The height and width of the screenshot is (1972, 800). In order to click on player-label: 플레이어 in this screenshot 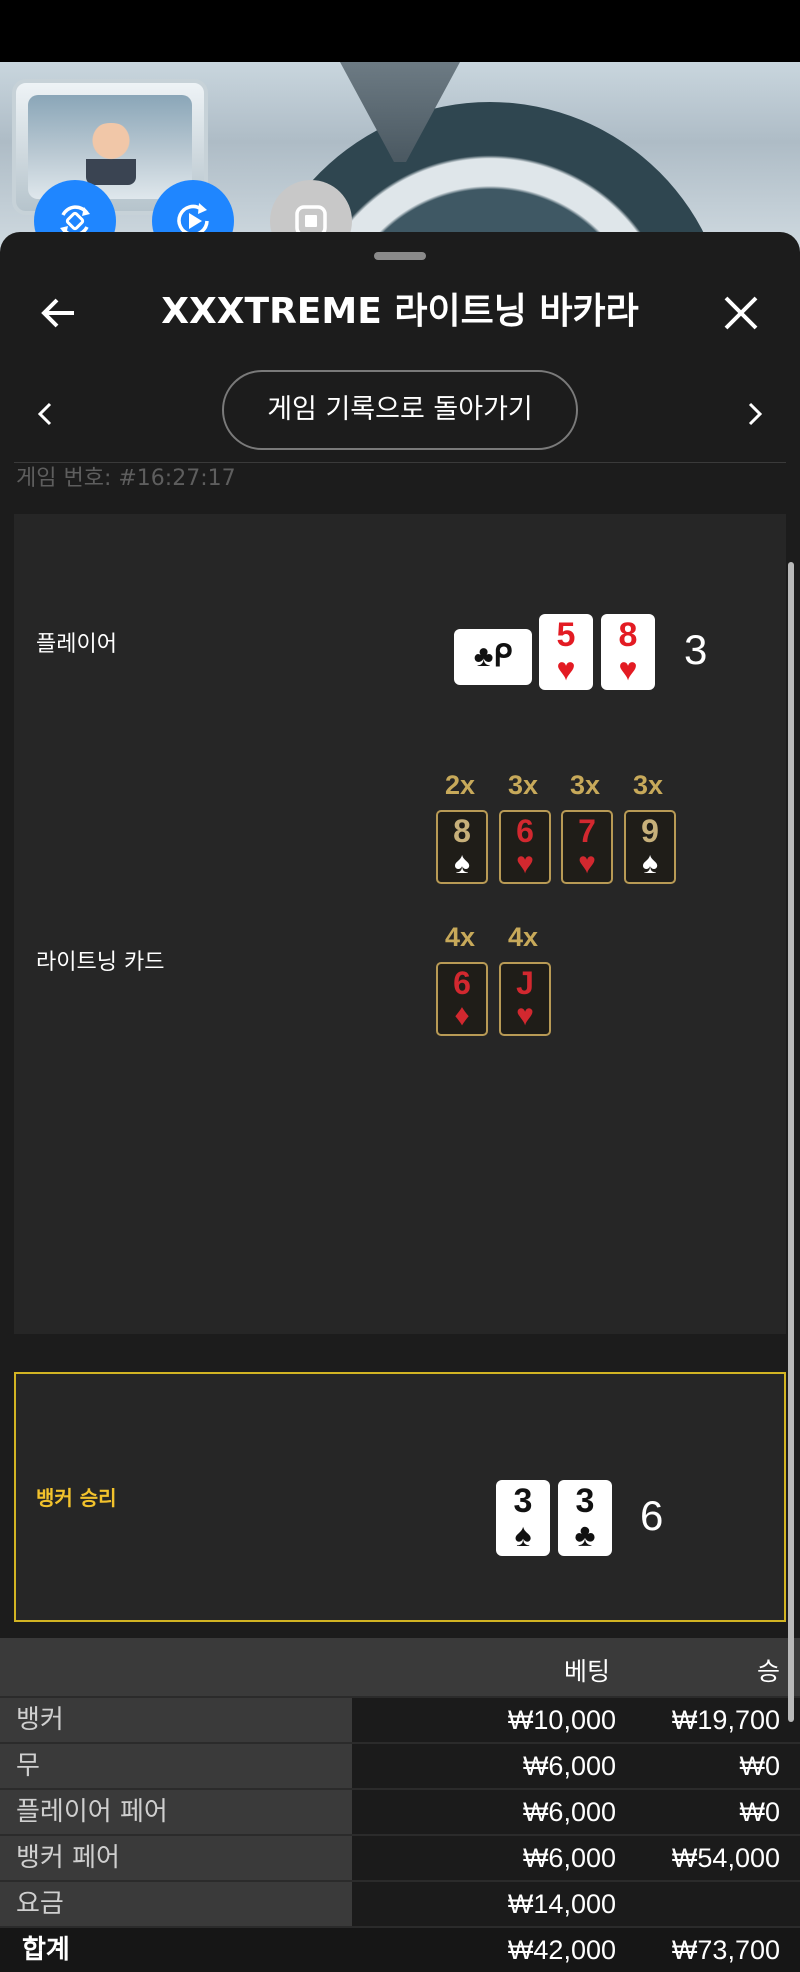, I will do `click(76, 644)`.